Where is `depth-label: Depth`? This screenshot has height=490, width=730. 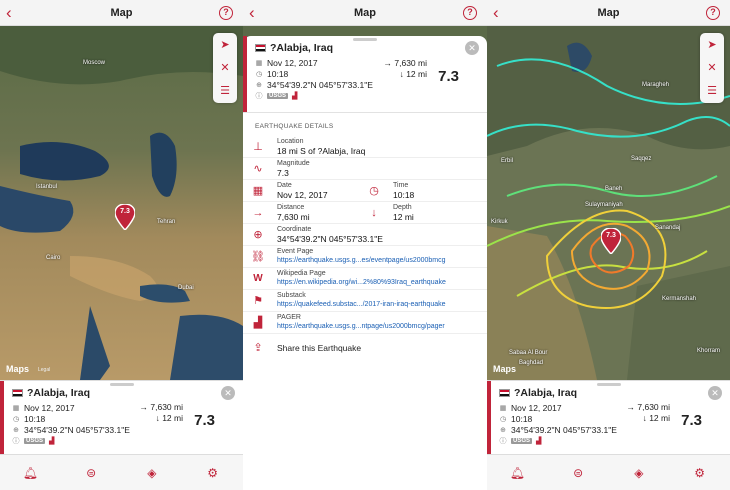 depth-label: Depth is located at coordinates (402, 207).